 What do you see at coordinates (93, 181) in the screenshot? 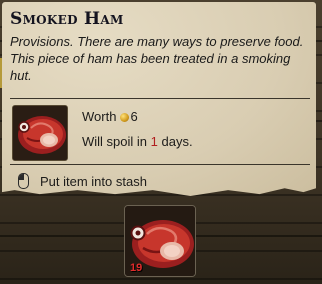
I see `stash-action-label: Put item into stash` at bounding box center [93, 181].